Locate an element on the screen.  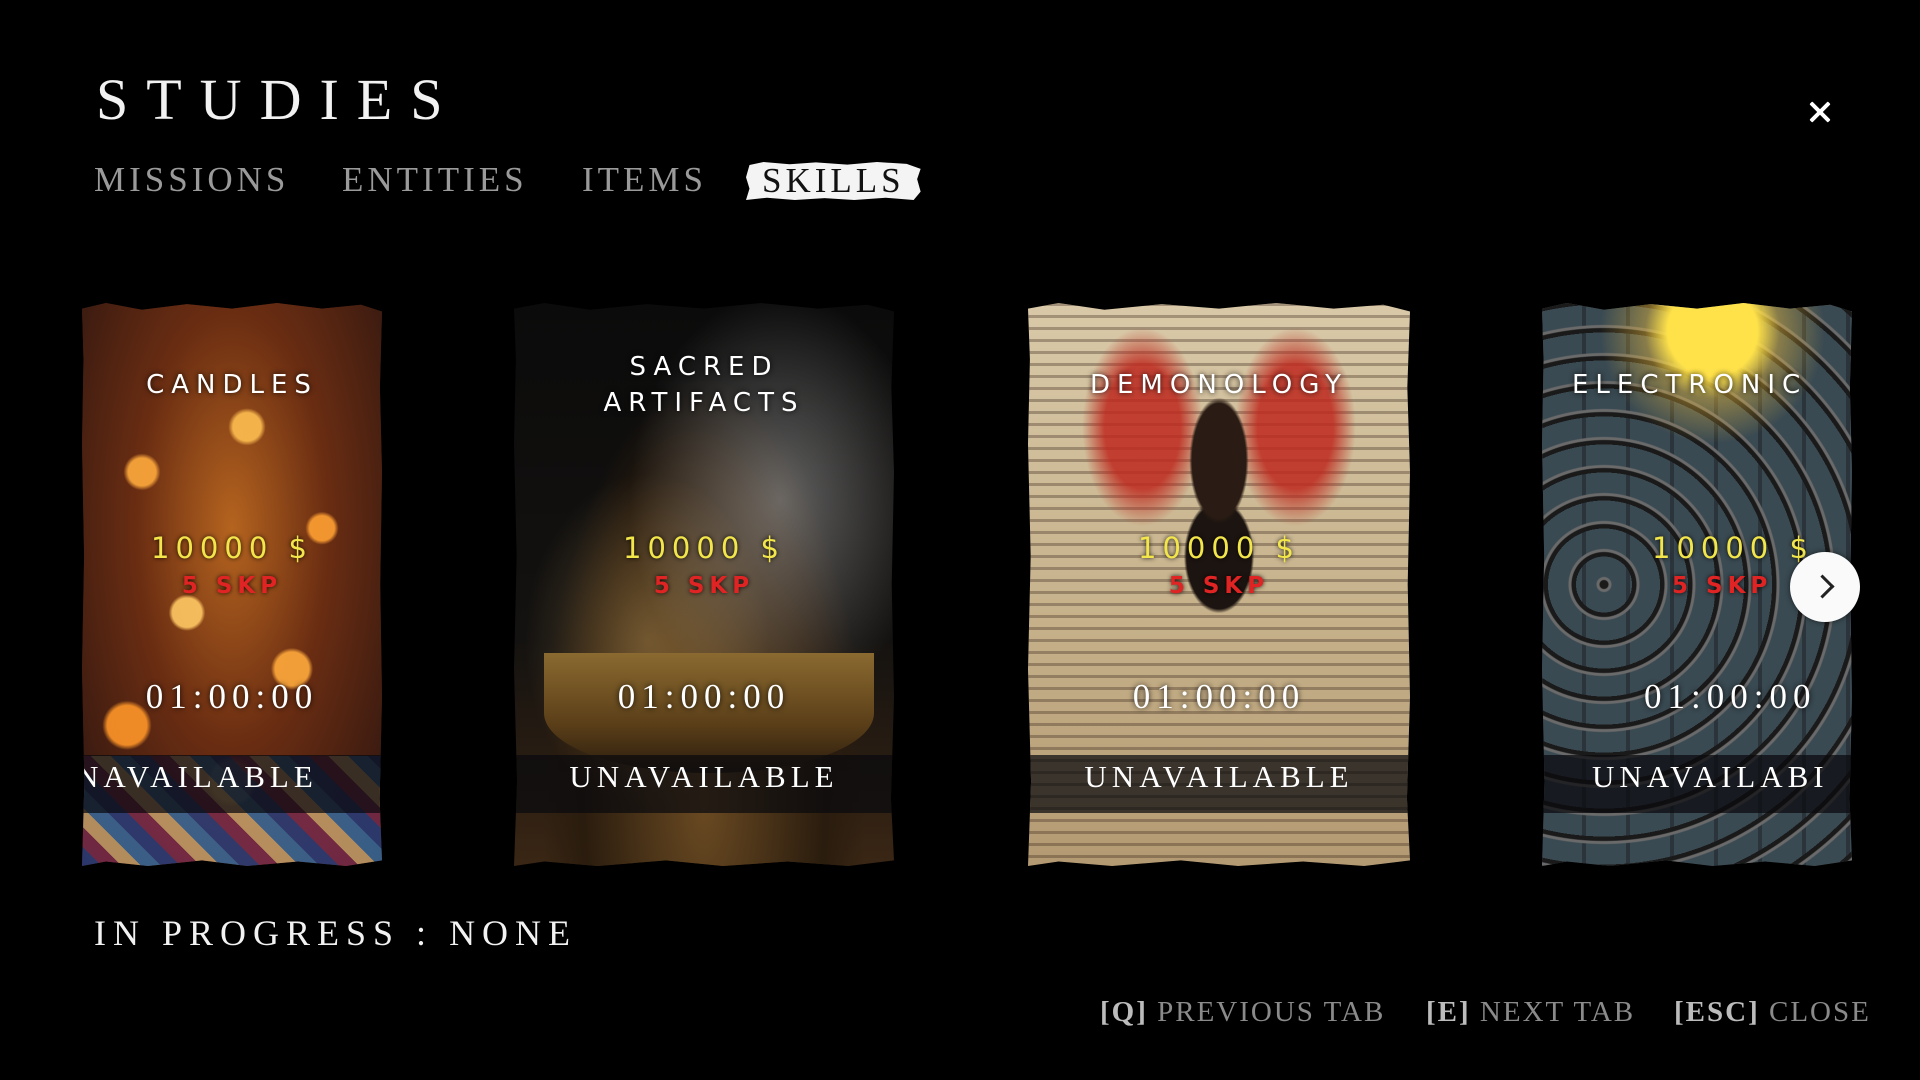
hint-previous-tab: [Q] PREVIOUS TAB is located at coordinates (1242, 1012).